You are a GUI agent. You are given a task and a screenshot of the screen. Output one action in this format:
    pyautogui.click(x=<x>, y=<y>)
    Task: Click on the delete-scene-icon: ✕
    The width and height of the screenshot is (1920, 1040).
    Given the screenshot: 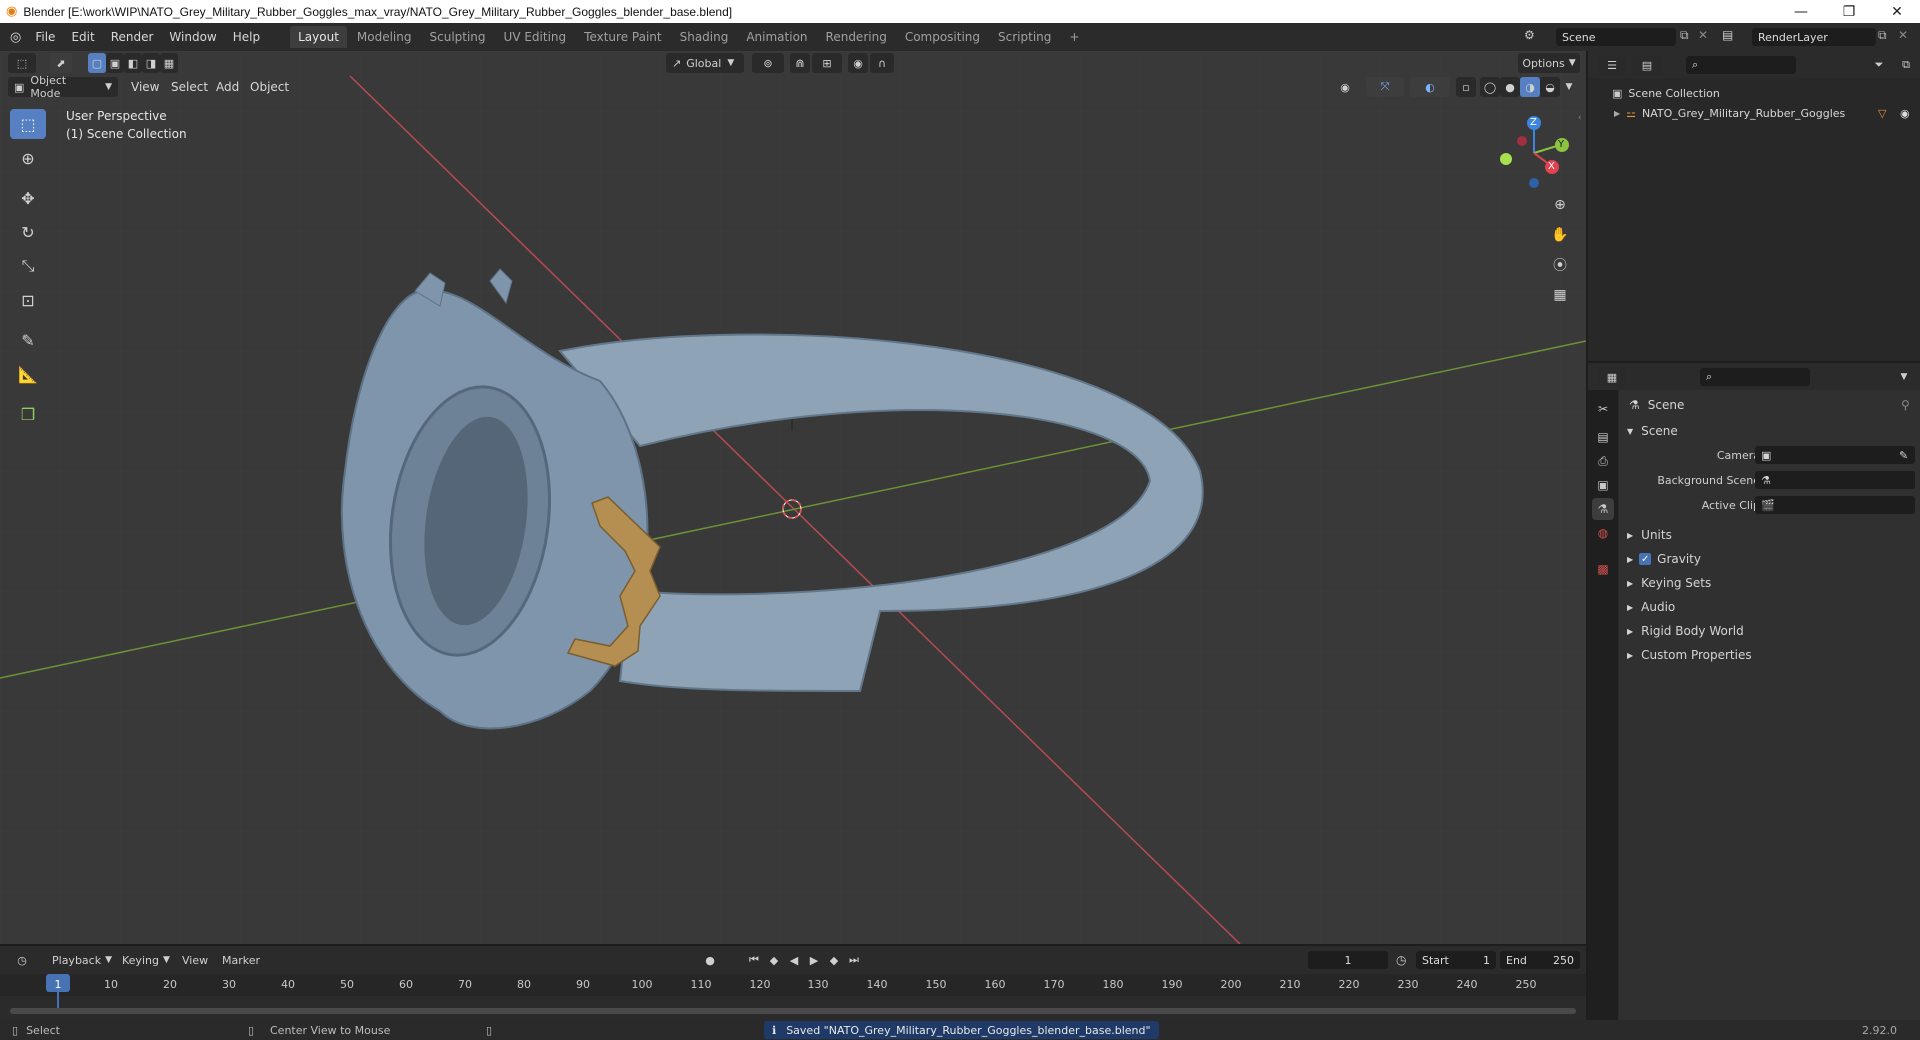 What is the action you would take?
    pyautogui.click(x=1703, y=35)
    